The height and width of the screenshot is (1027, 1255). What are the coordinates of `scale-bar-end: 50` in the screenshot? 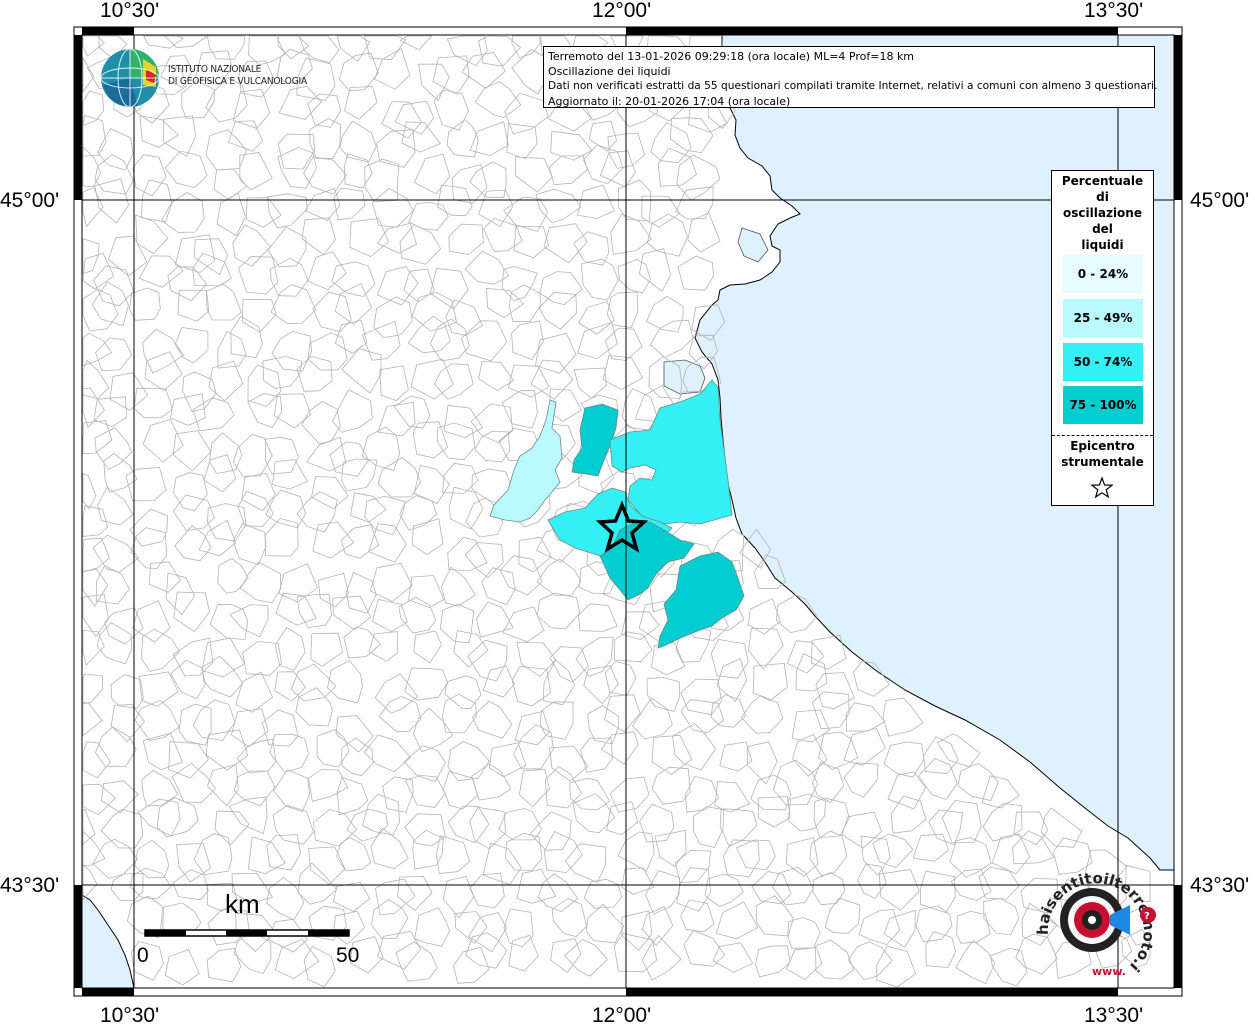 It's located at (348, 955).